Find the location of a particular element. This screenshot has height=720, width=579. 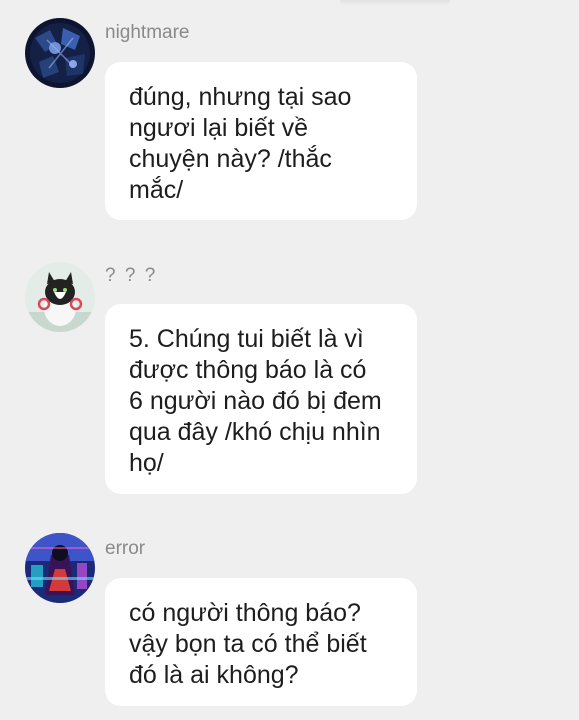

top-edge-shadow is located at coordinates (395, 3).